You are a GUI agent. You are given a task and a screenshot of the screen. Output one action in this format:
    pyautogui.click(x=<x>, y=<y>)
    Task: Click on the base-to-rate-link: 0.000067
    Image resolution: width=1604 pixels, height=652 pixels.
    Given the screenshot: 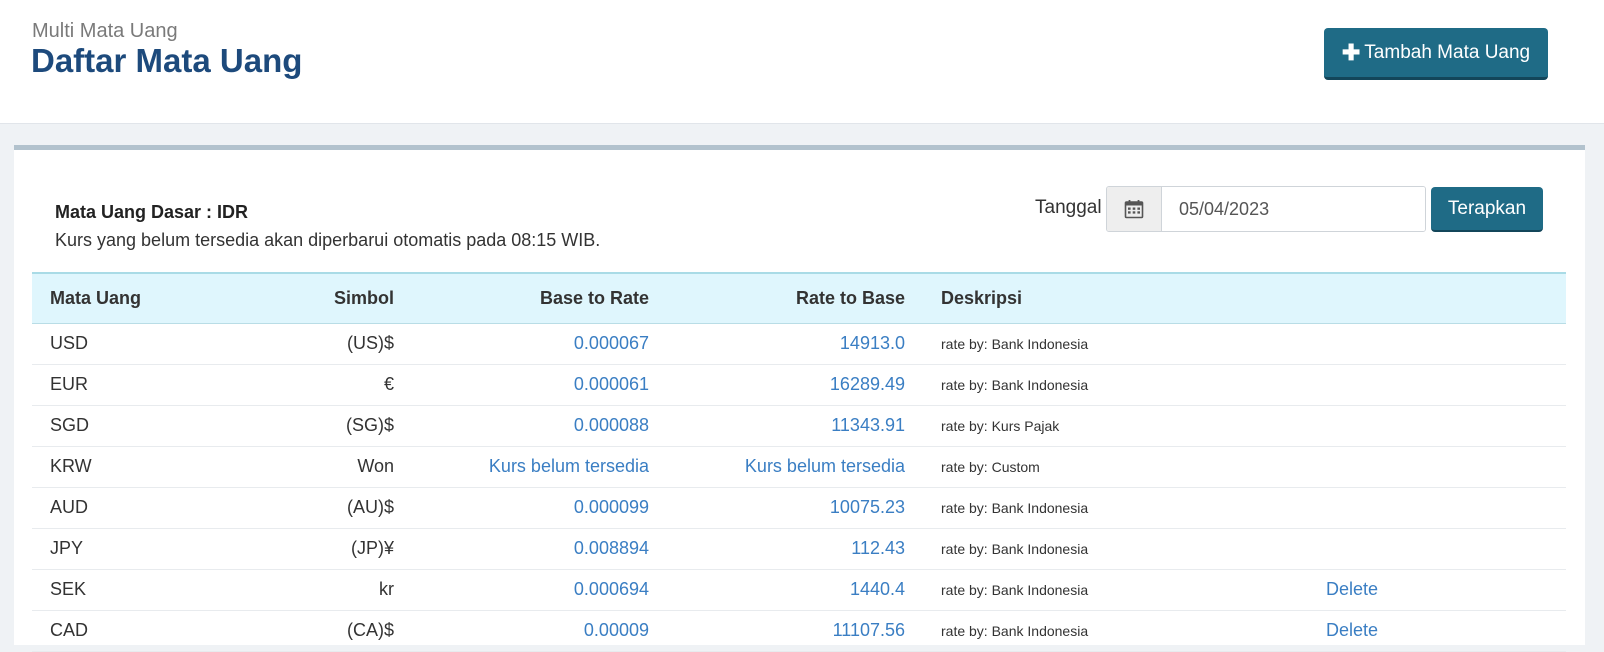 What is the action you would take?
    pyautogui.click(x=611, y=343)
    